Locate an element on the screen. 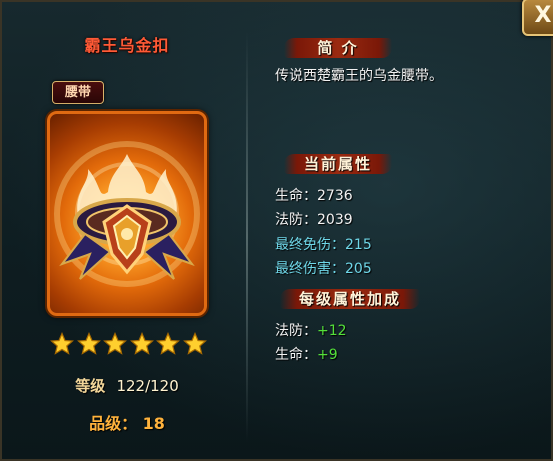  item-icon-card is located at coordinates (127, 213).